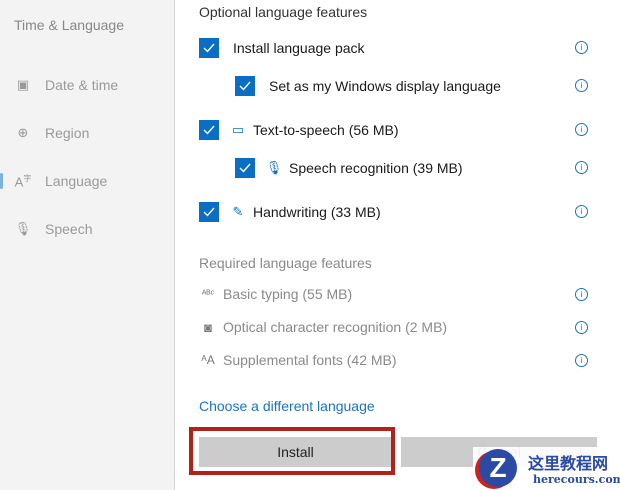 The image size is (620, 490). Describe the element at coordinates (238, 211) in the screenshot. I see `pen-icon: ✎` at that location.